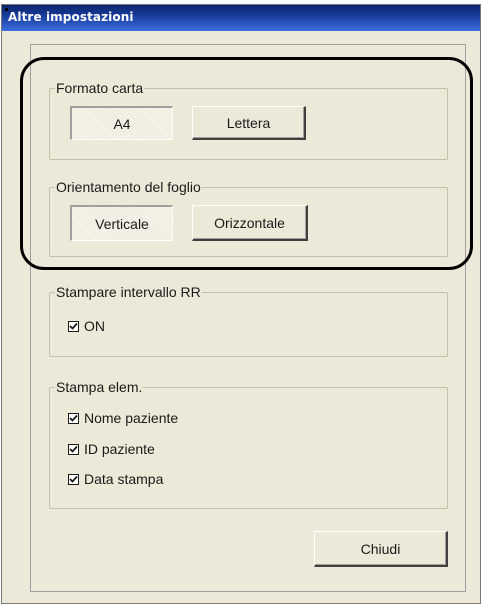  I want to click on patient-name-checkbox: Nome paziente, so click(123, 418).